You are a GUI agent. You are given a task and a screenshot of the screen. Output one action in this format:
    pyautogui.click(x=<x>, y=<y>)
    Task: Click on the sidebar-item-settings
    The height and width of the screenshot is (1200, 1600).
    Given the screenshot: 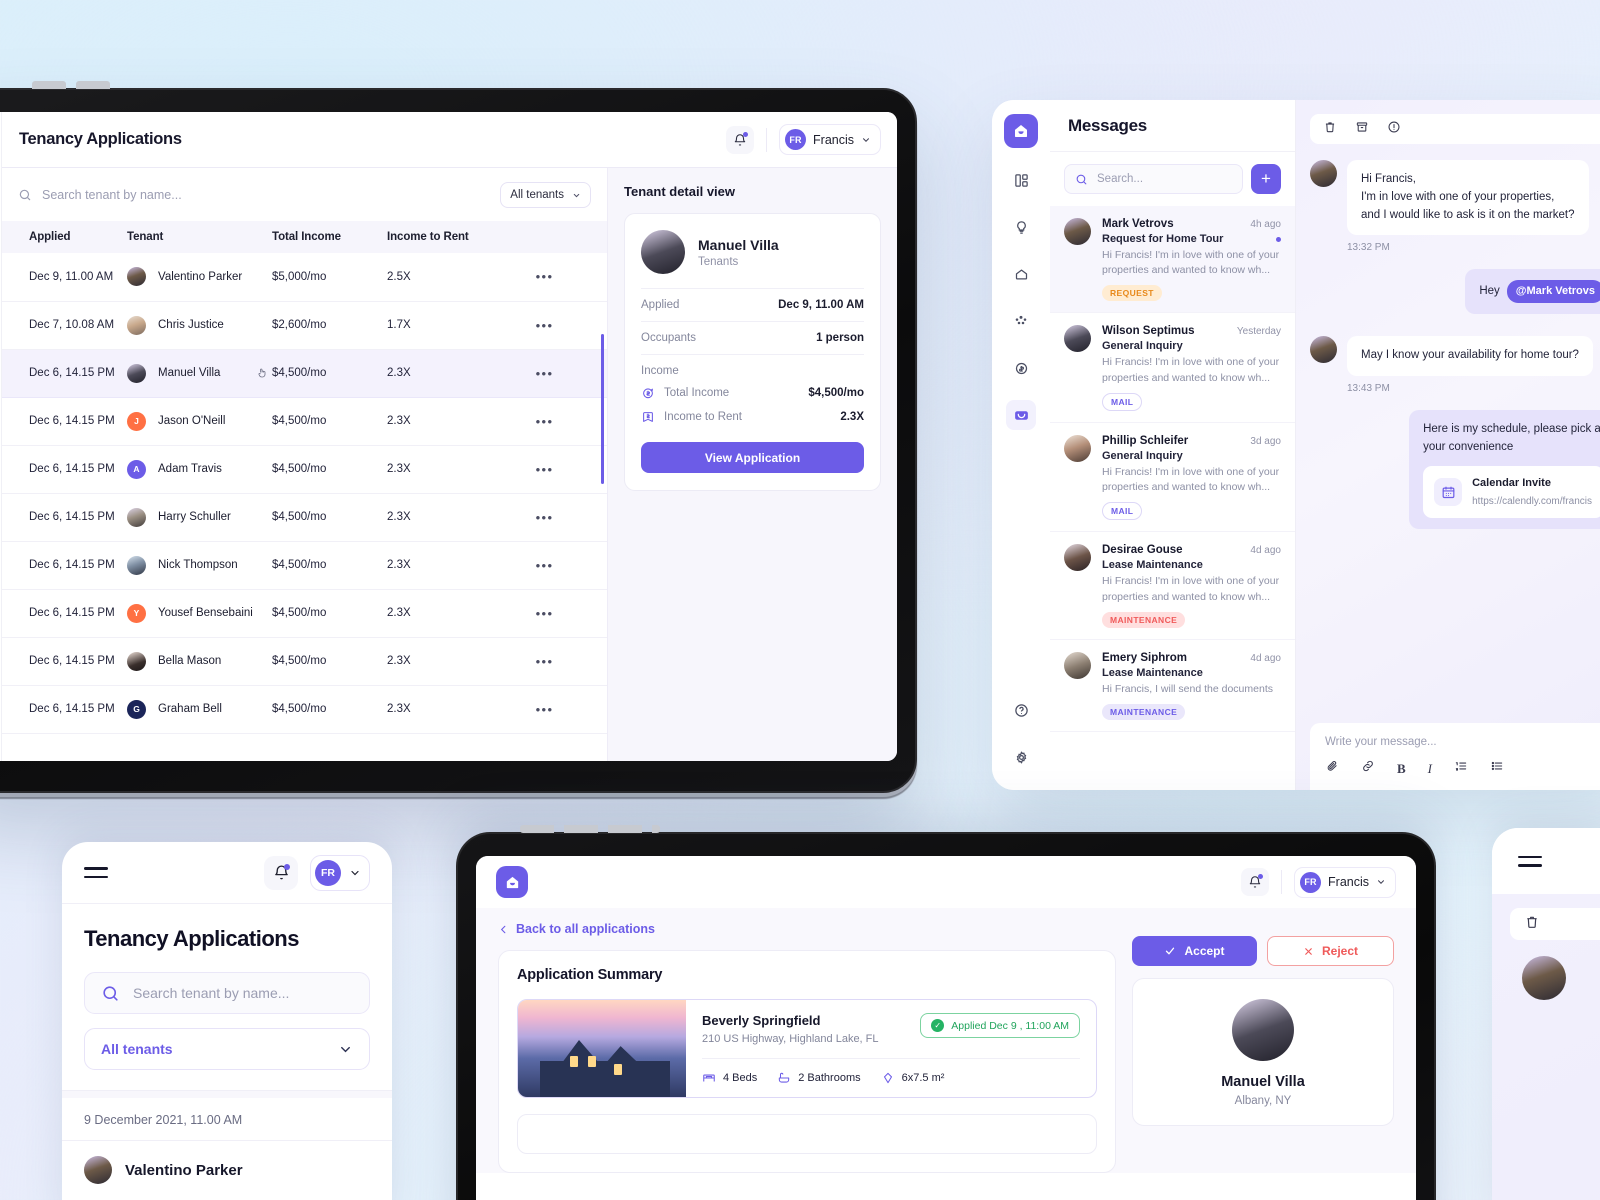 What is the action you would take?
    pyautogui.click(x=1021, y=757)
    